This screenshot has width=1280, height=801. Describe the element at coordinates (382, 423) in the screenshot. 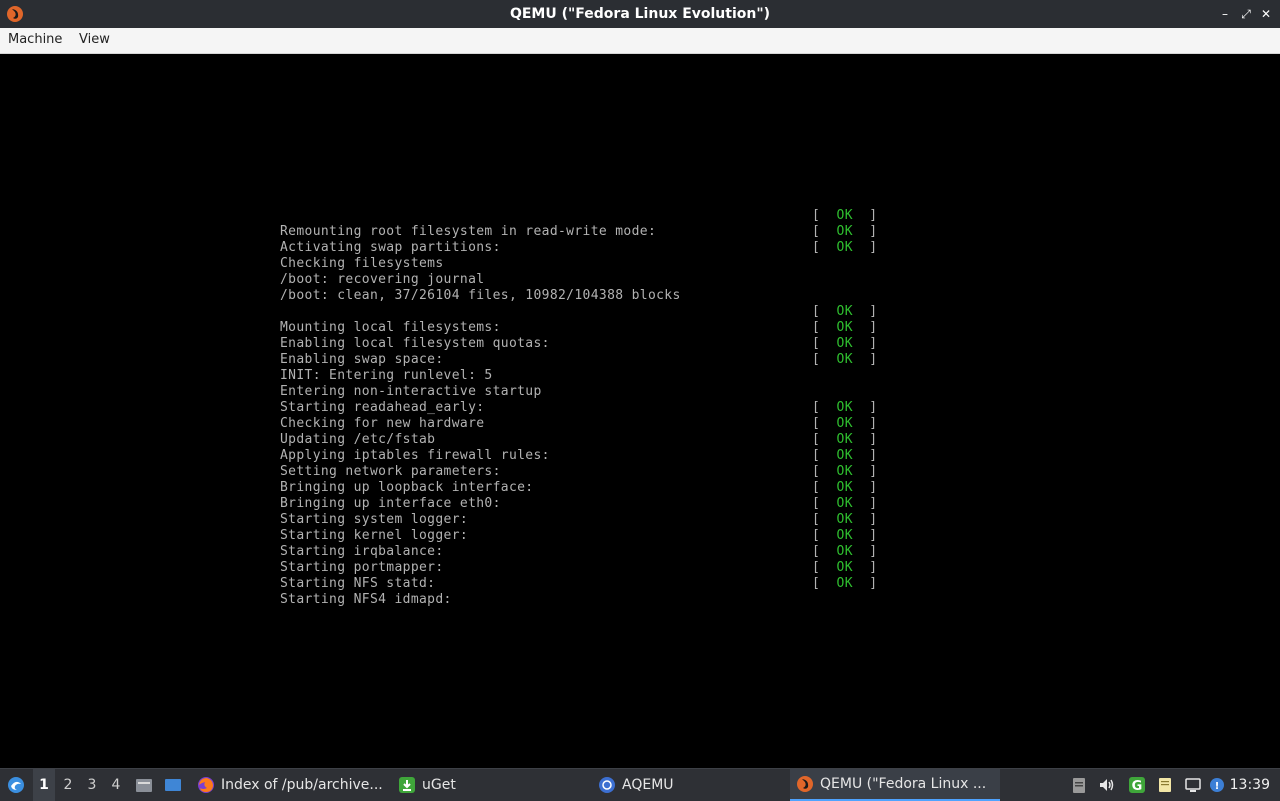

I see `console-message: Checking for new hardware` at that location.